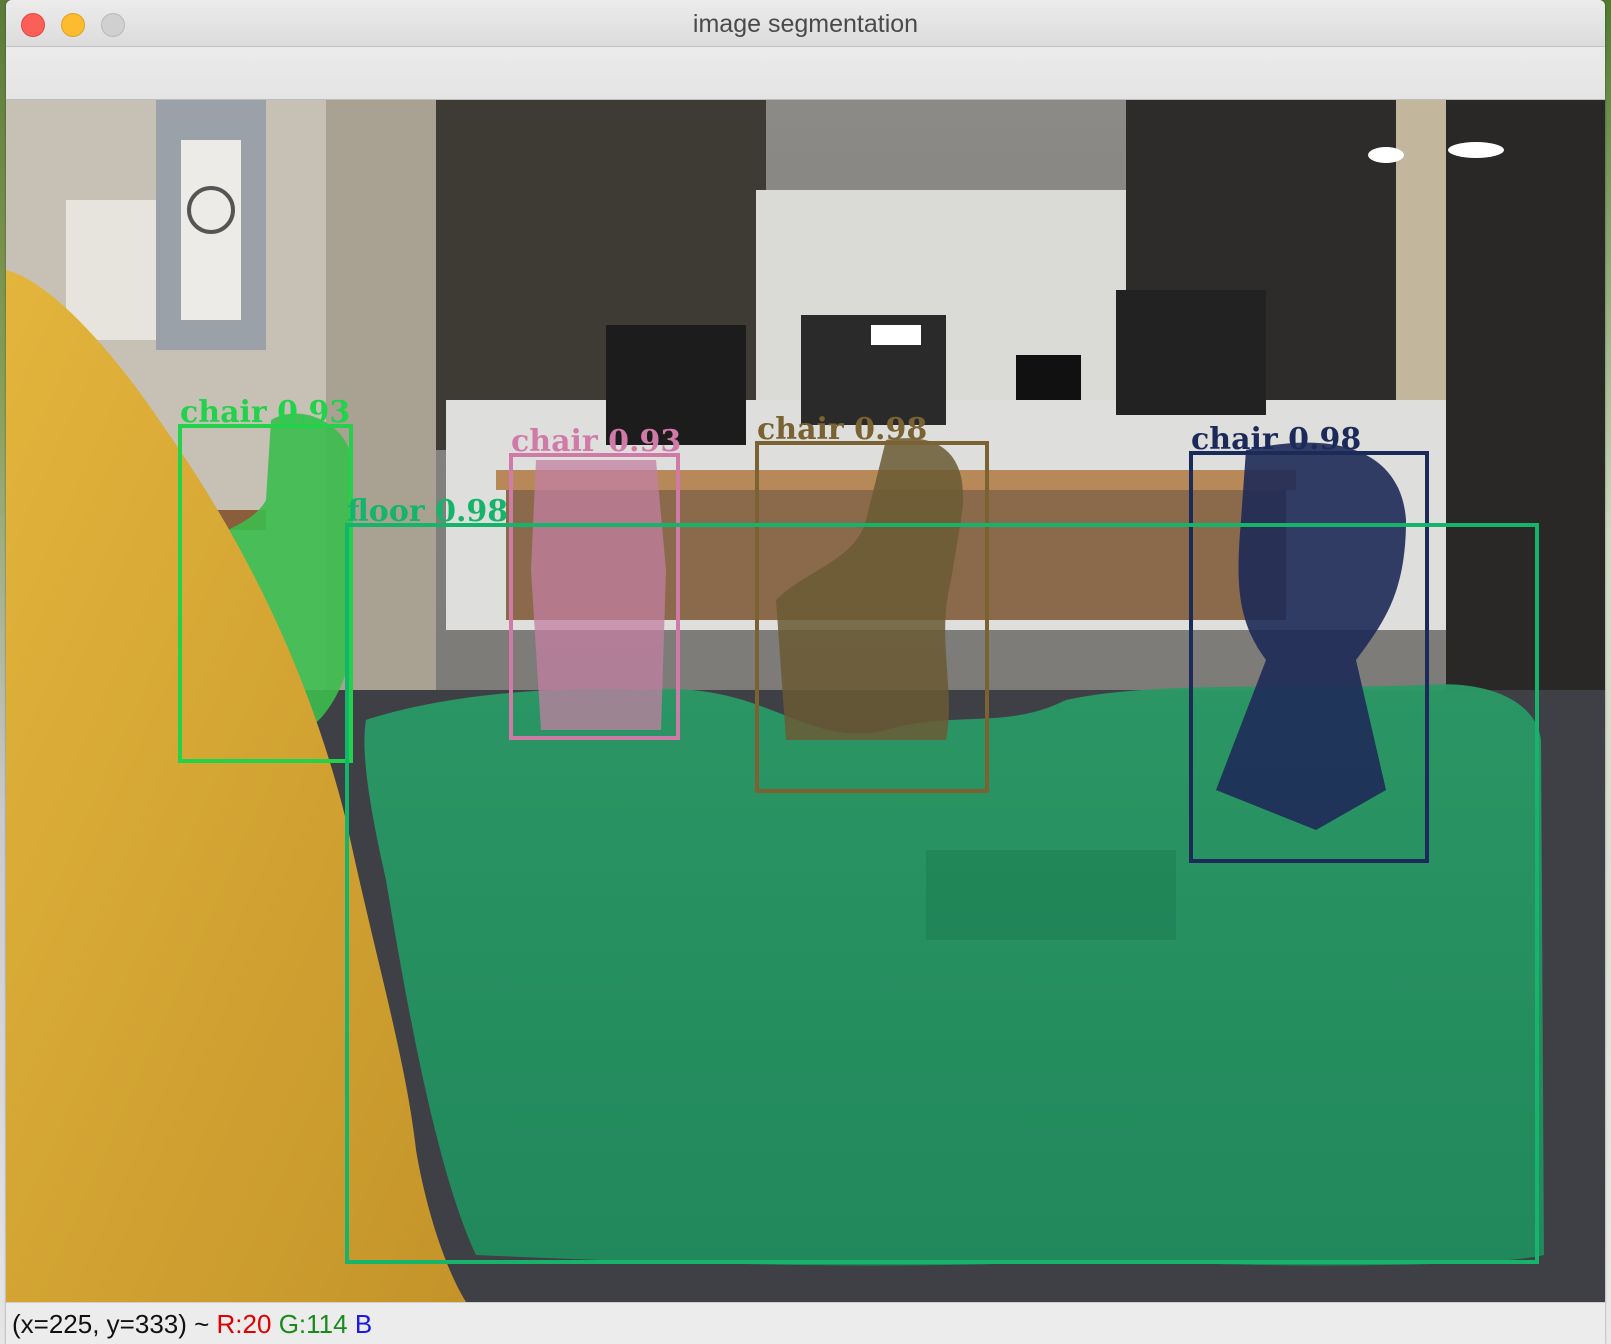 The width and height of the screenshot is (1611, 1344). I want to click on monitor, so click(1191, 352).